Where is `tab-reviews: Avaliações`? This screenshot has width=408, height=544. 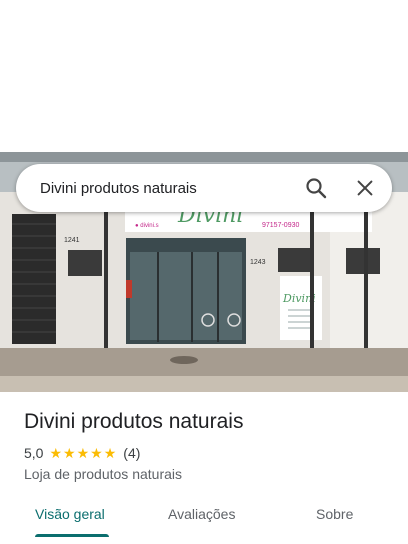
tab-reviews: Avaliações is located at coordinates (201, 514).